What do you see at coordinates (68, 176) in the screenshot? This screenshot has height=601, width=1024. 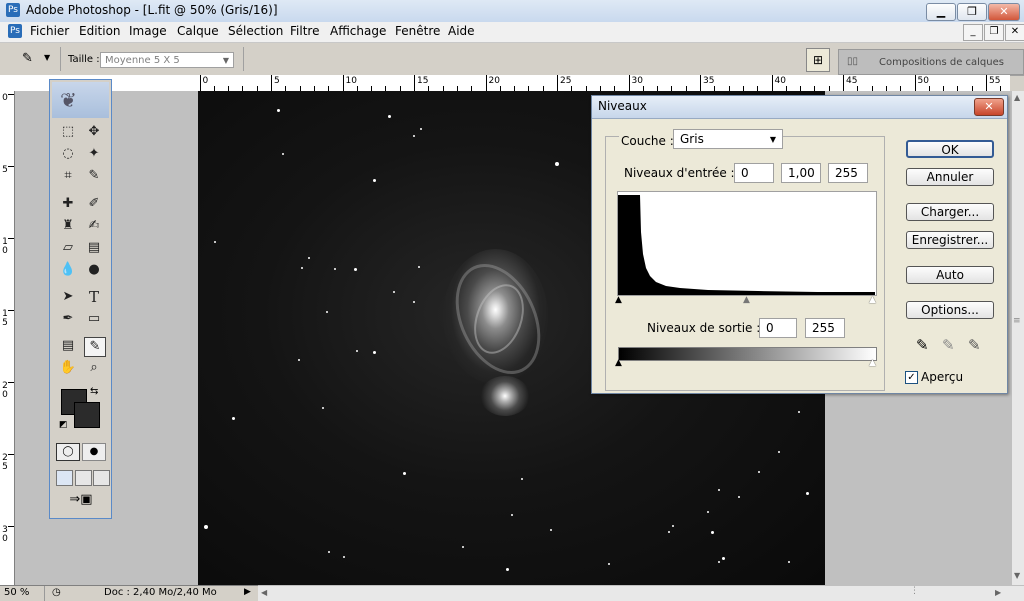 I see `crop-tool-icon: ⌗` at bounding box center [68, 176].